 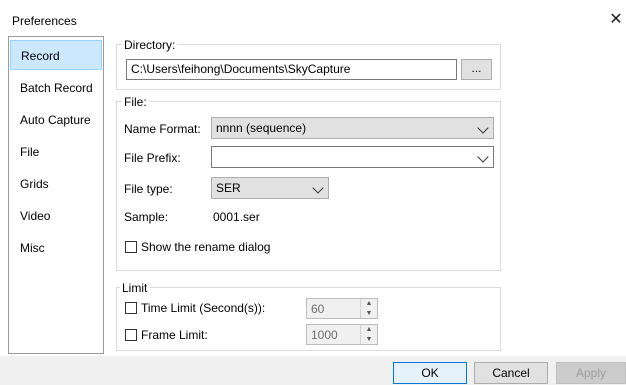 I want to click on title-bar: Preferences ✕, so click(x=313, y=18).